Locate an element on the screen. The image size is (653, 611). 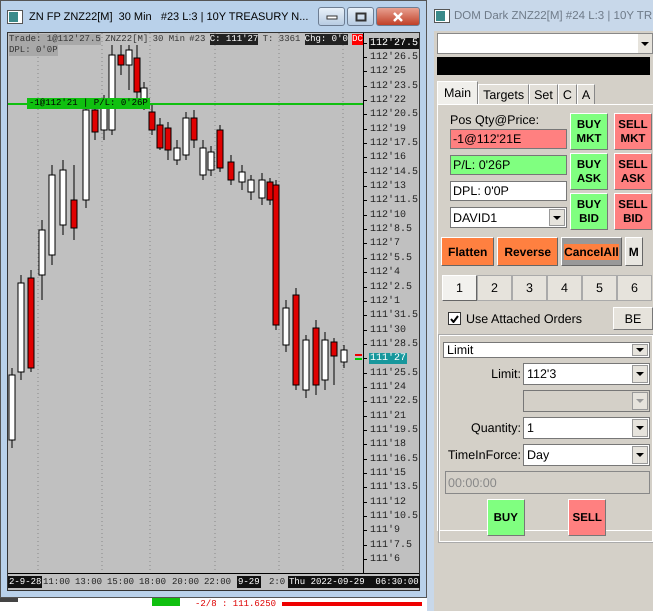
chart-info-text: Chg: 0'0 is located at coordinates (326, 39).